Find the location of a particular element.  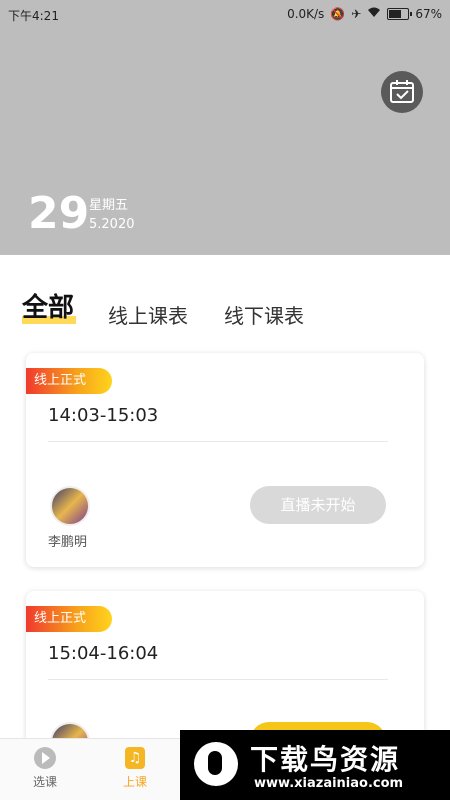

airplane-icon: ✈ is located at coordinates (356, 13).